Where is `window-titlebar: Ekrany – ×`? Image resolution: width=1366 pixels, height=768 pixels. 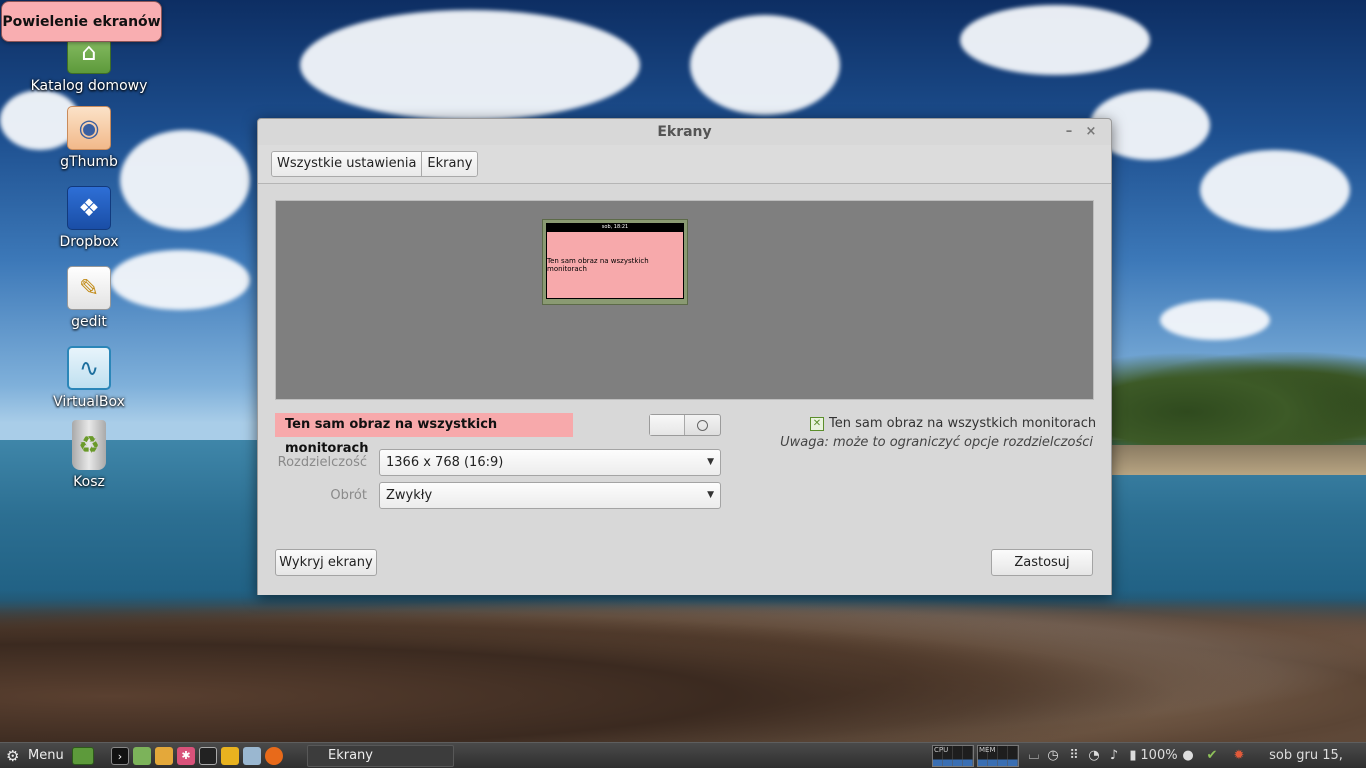
window-titlebar: Ekrany – × is located at coordinates (684, 132).